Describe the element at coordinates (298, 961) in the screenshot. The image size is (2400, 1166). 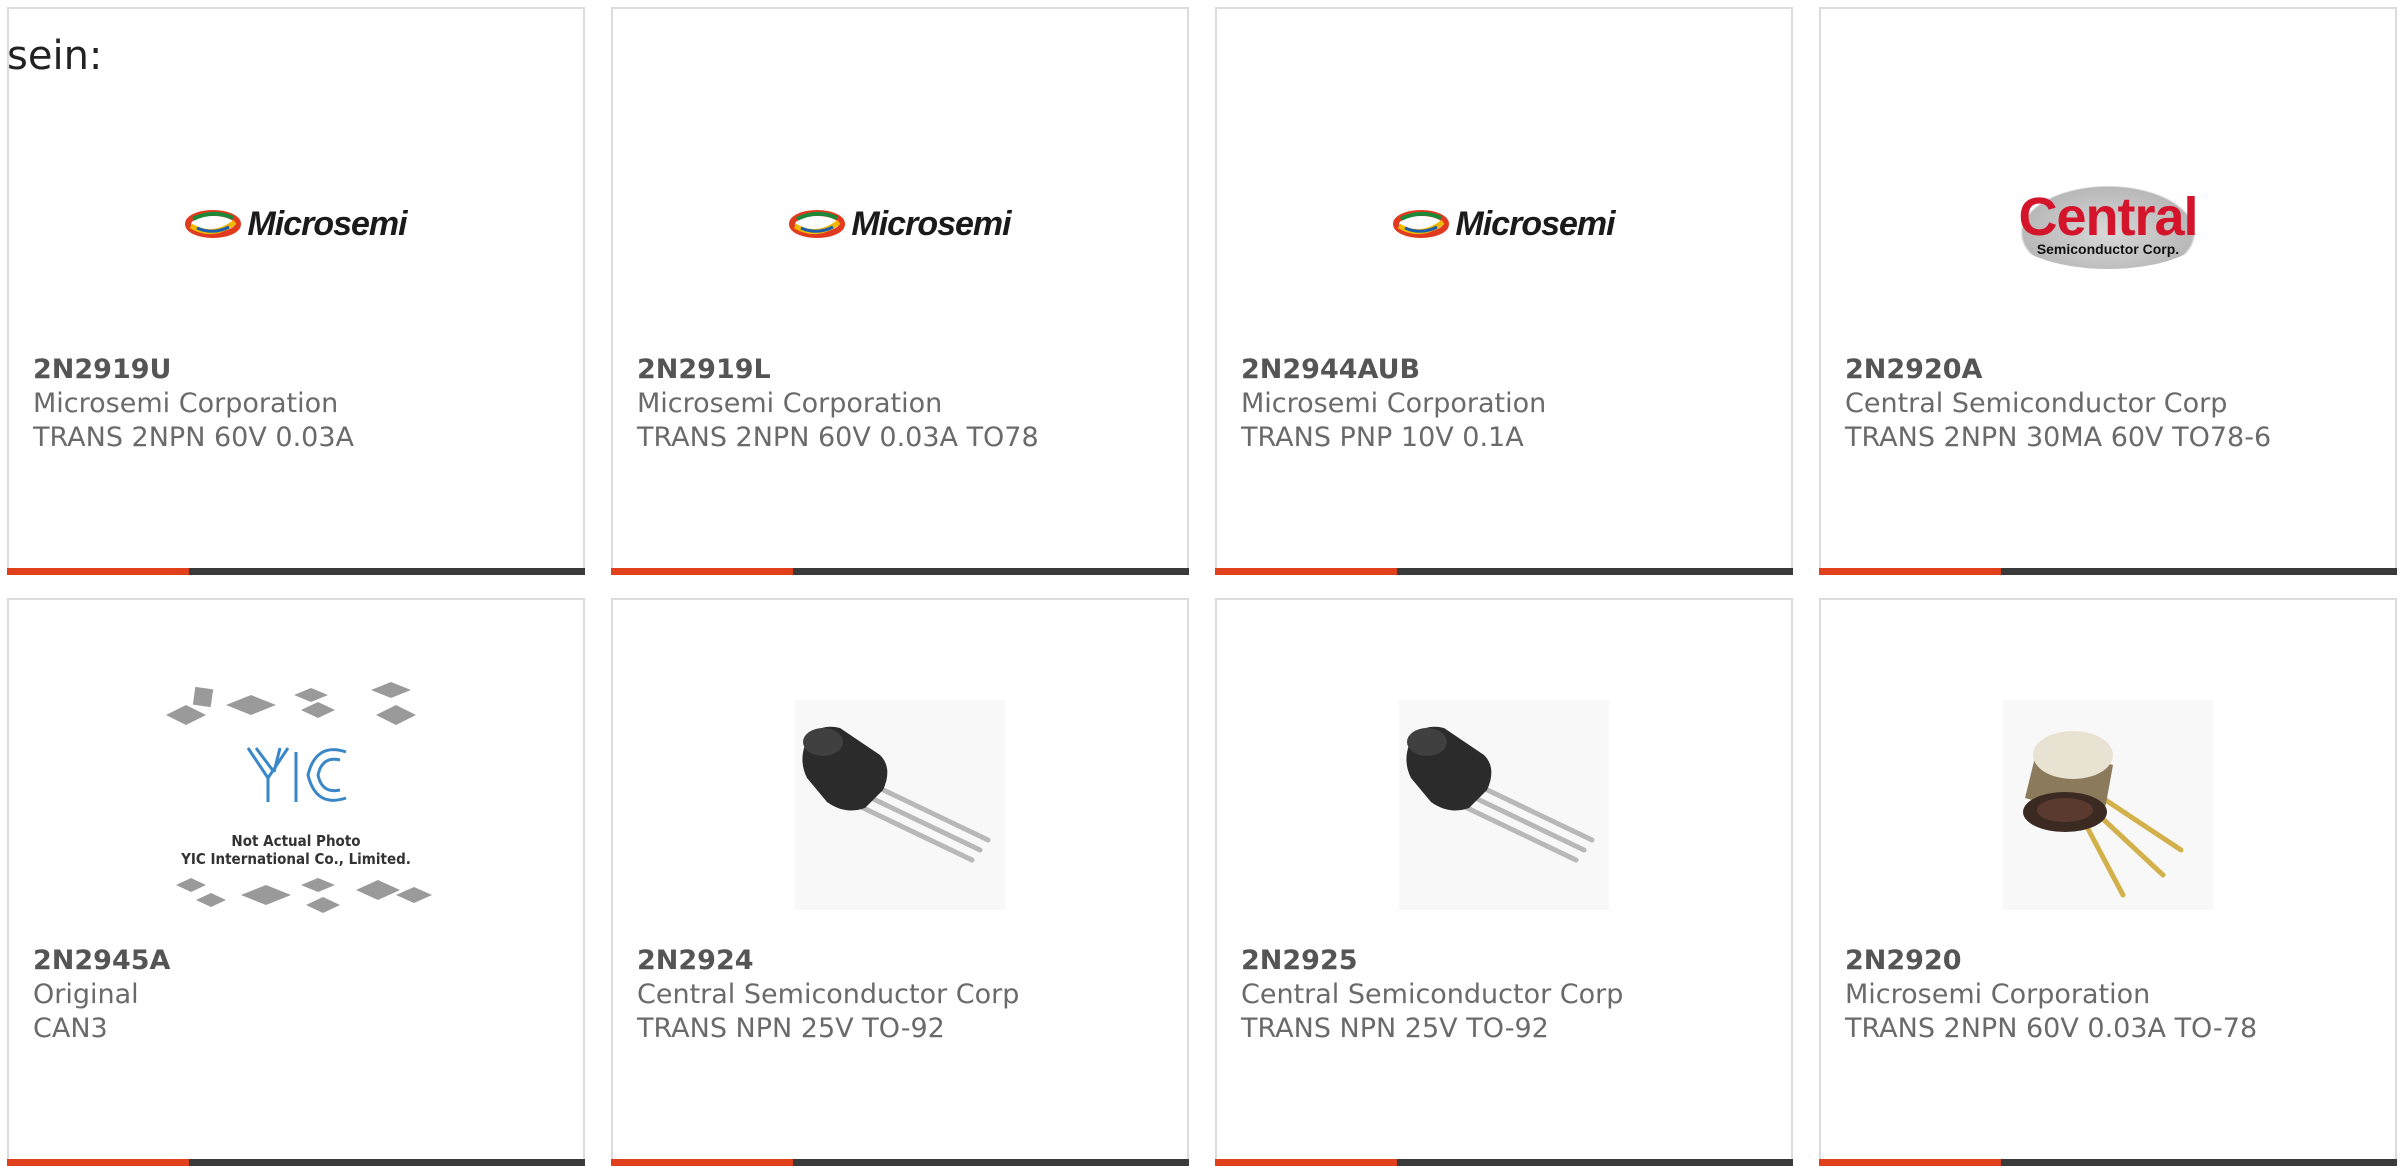
I see `part-number: 2N2945A` at that location.